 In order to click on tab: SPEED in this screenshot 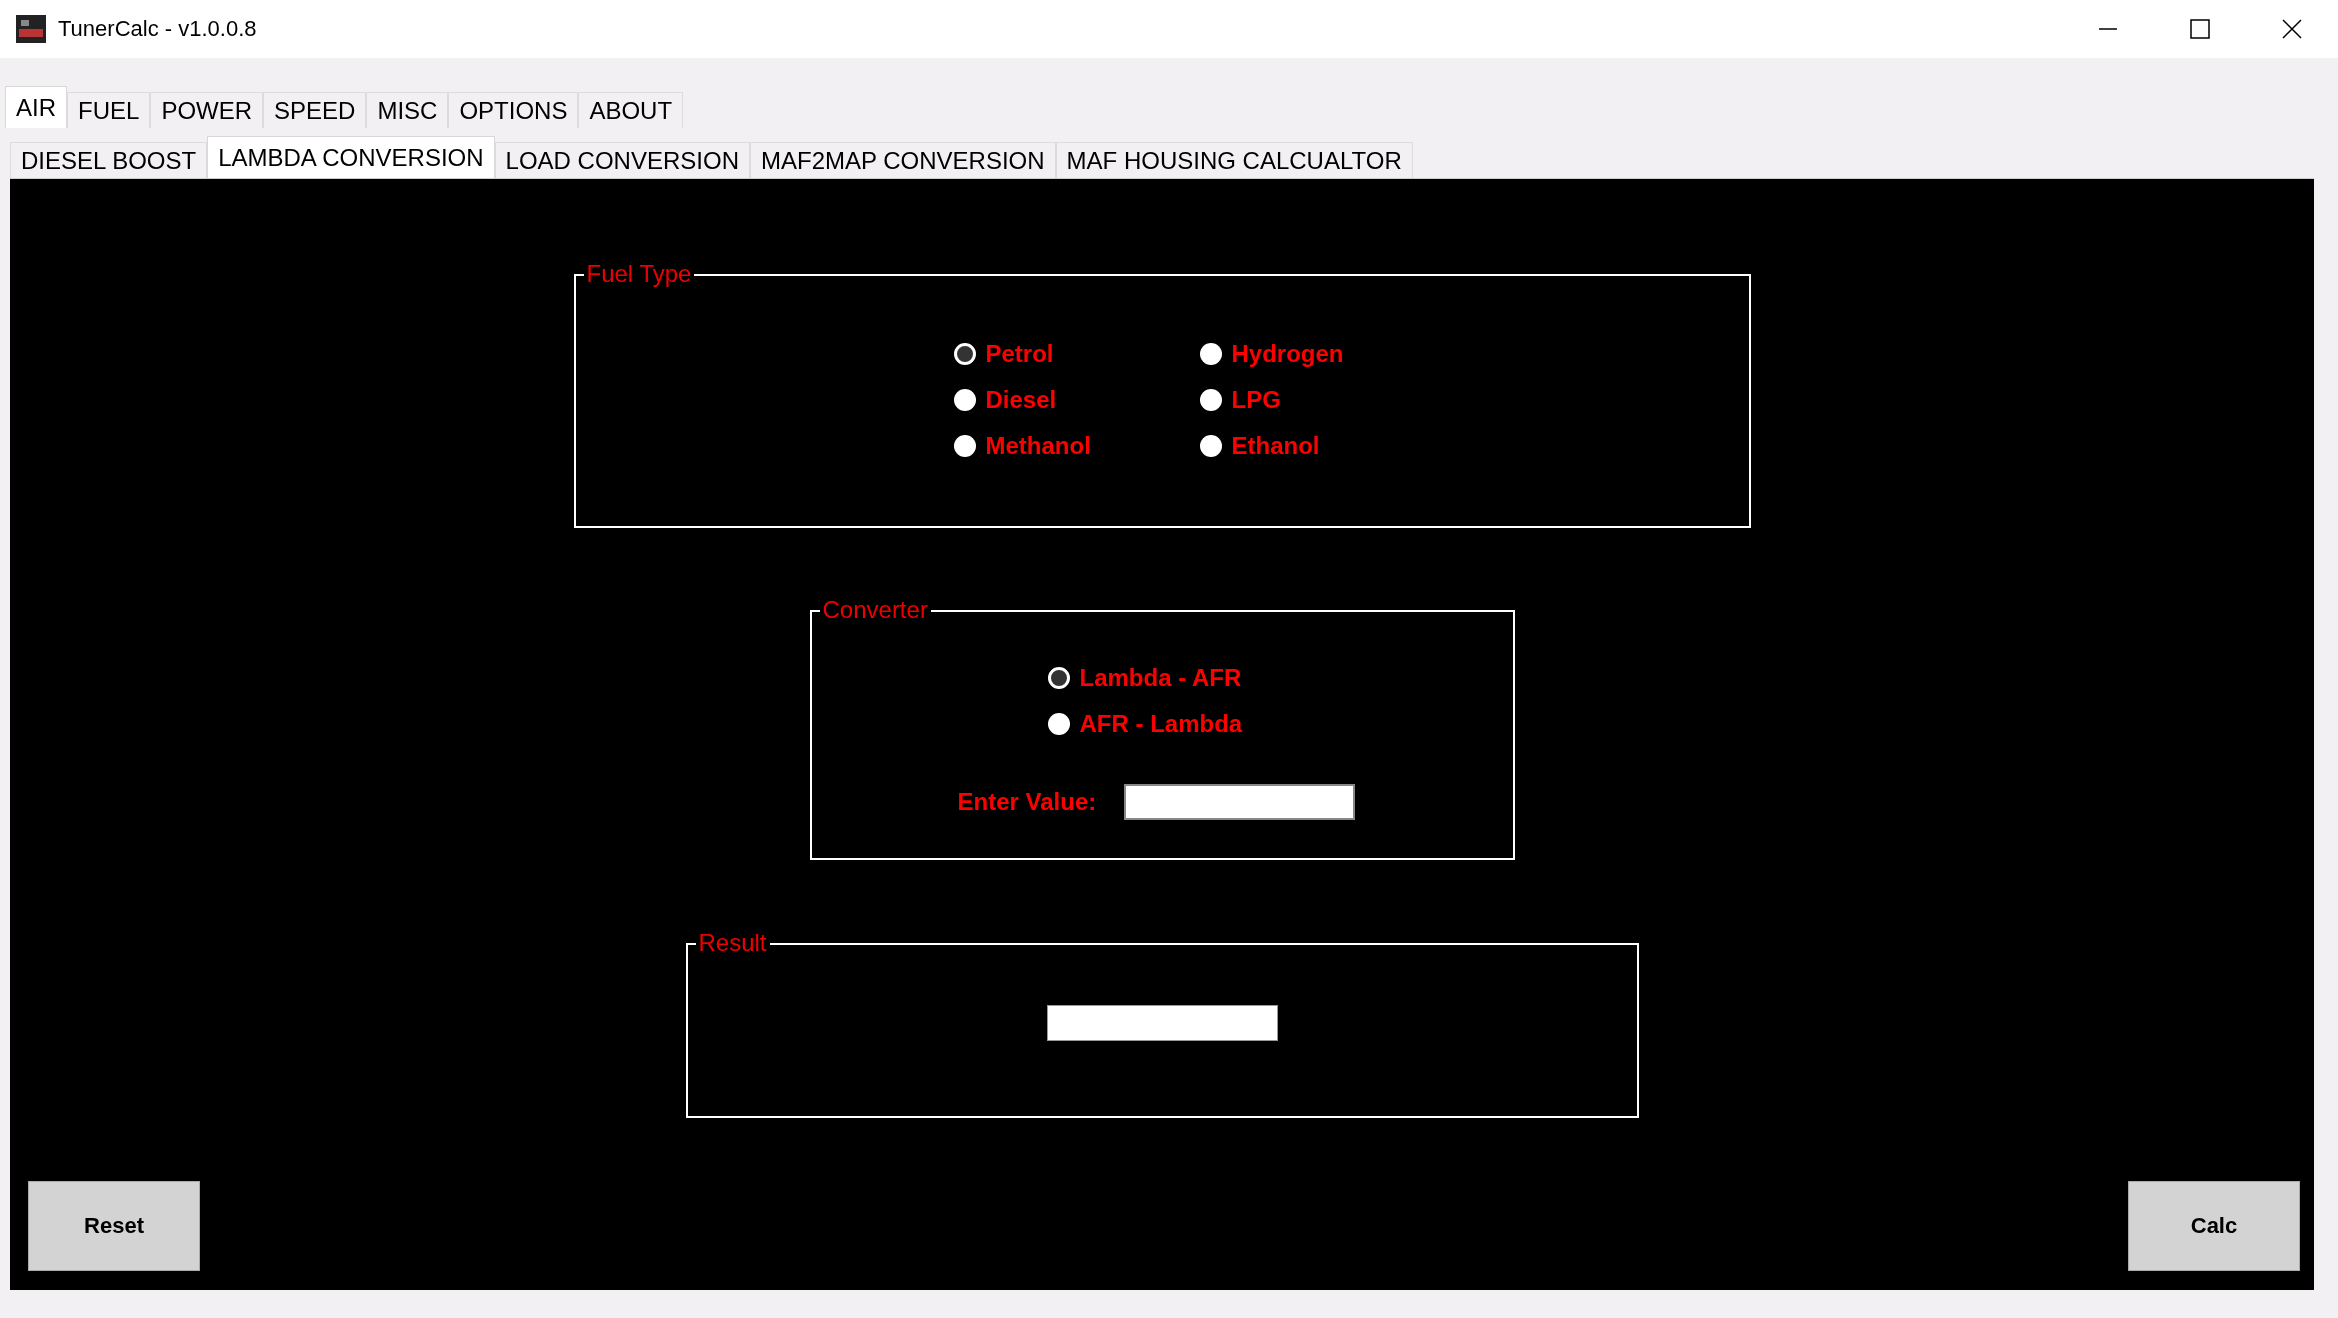, I will do `click(315, 110)`.